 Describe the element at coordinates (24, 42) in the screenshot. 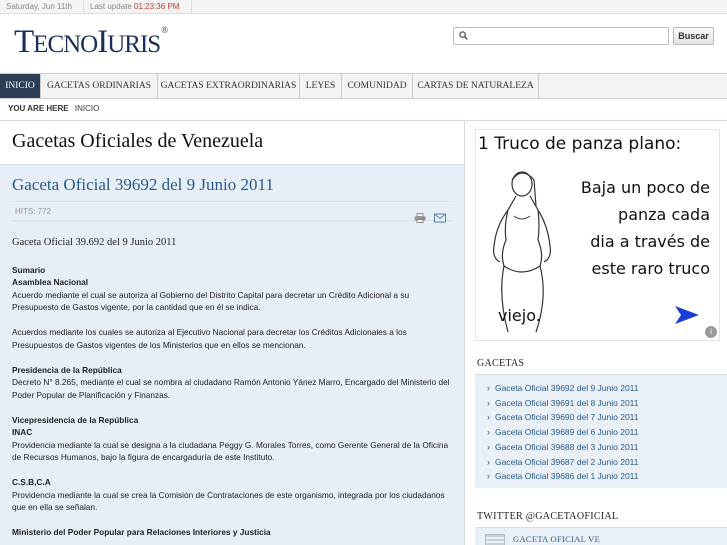

I see `logo-letter-t: T` at that location.